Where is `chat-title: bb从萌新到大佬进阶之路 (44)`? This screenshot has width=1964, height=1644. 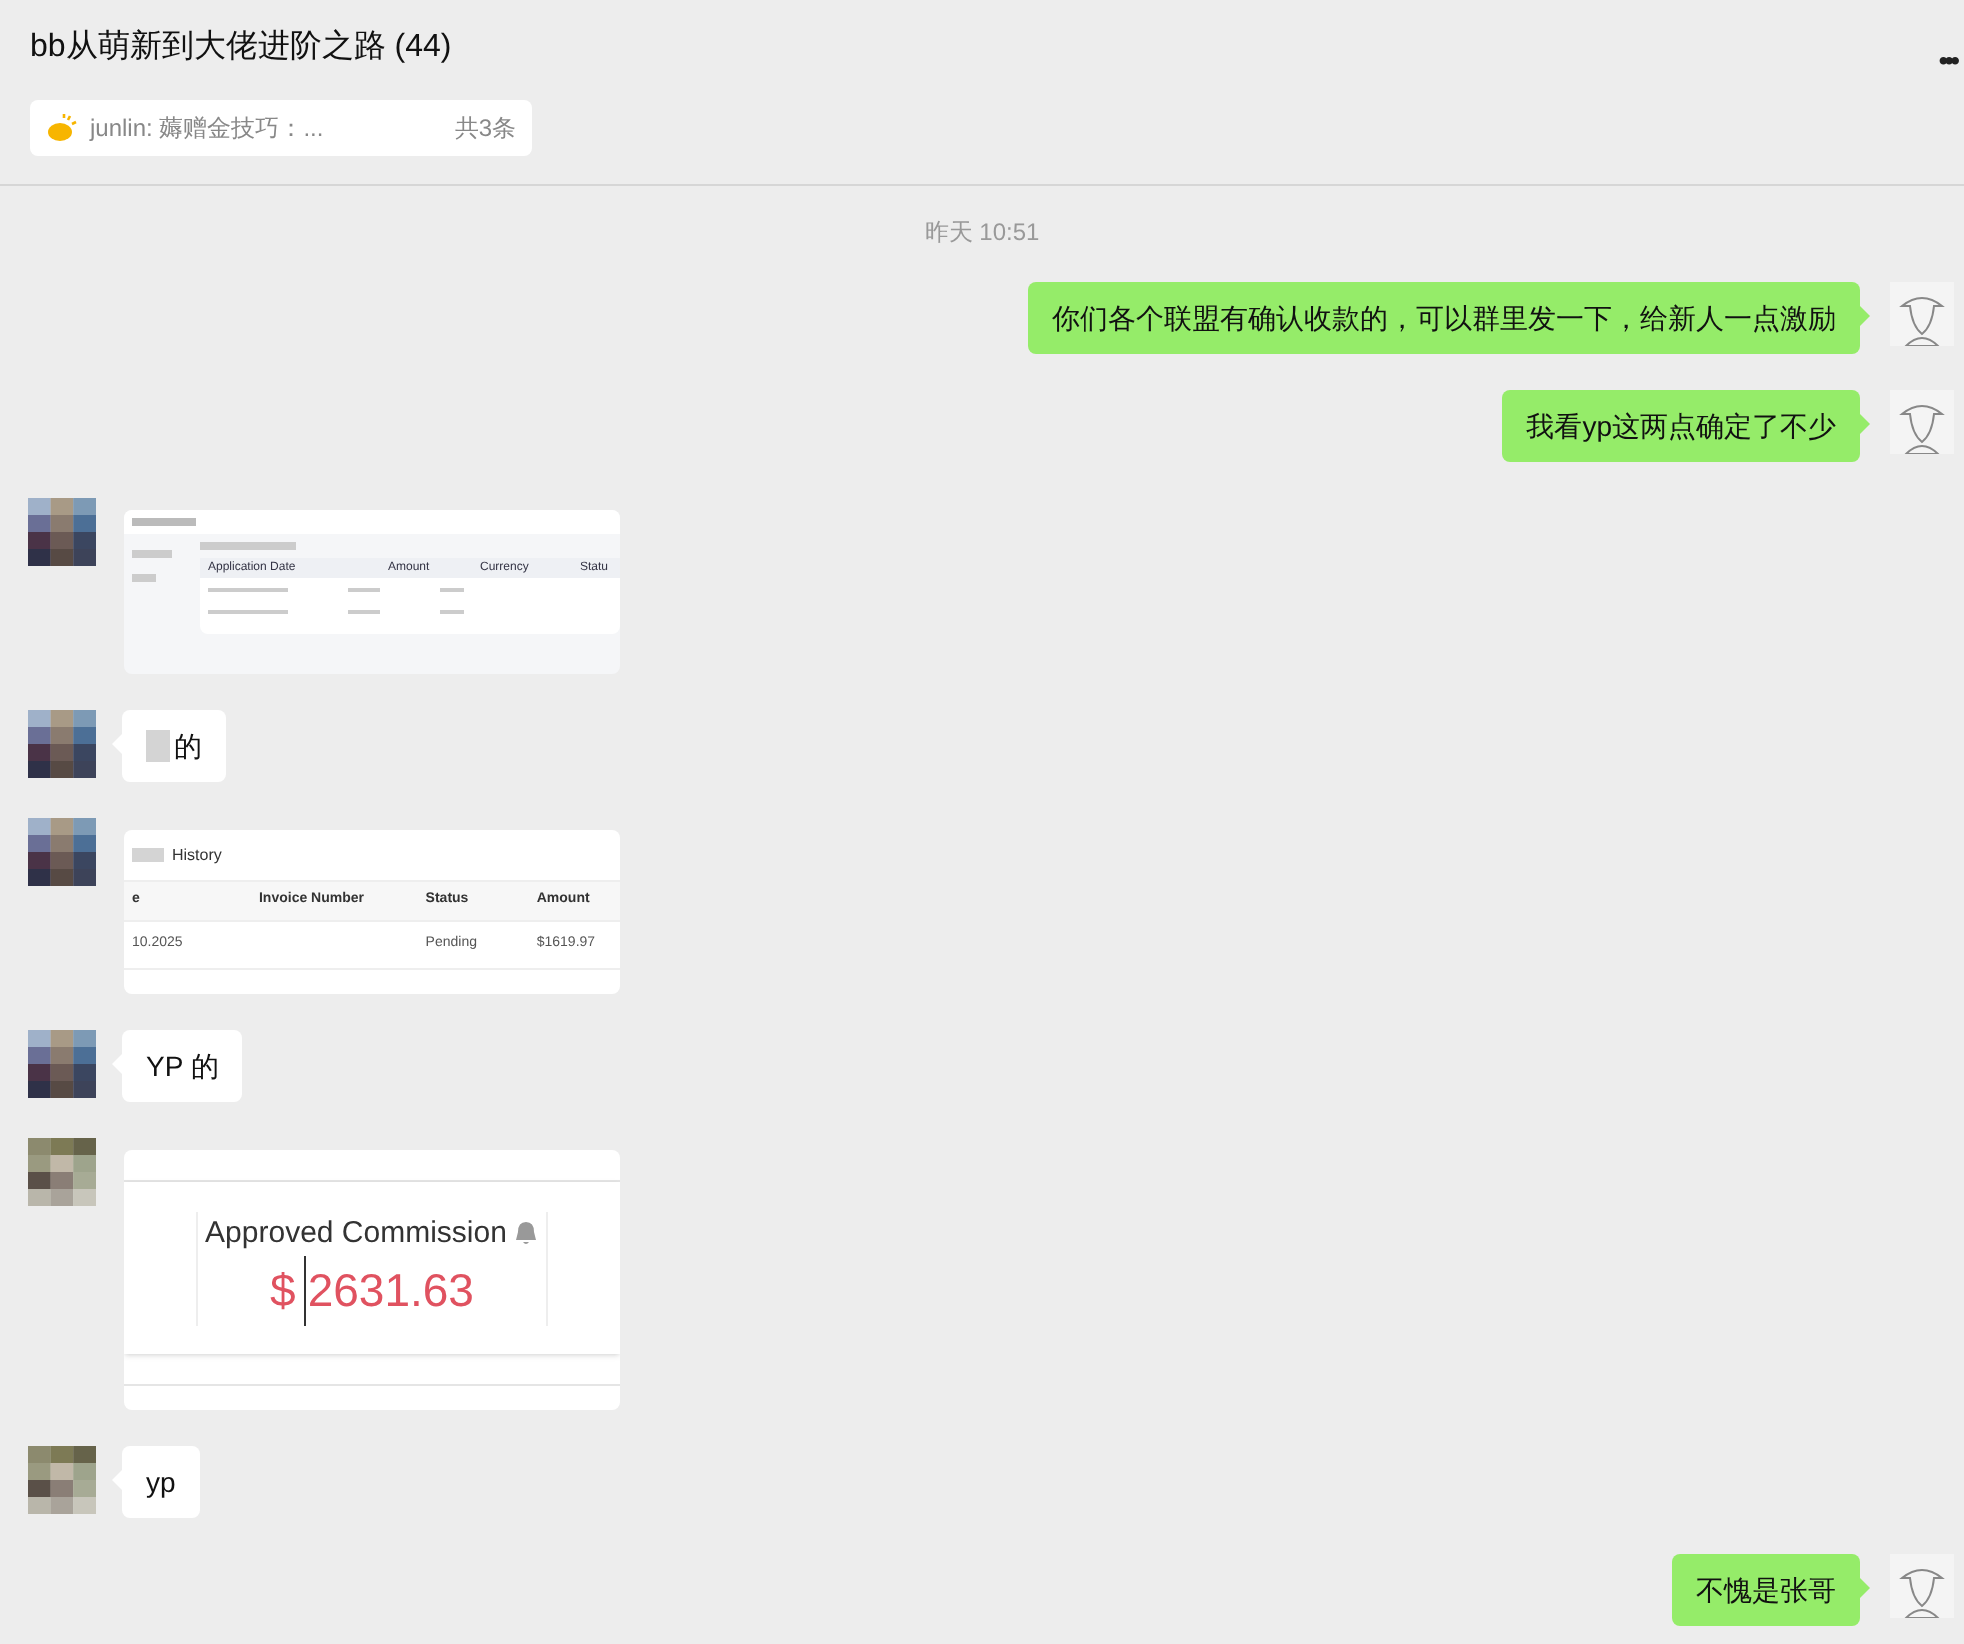
chat-title: bb从萌新到大佬进阶之路 (44) is located at coordinates (242, 47).